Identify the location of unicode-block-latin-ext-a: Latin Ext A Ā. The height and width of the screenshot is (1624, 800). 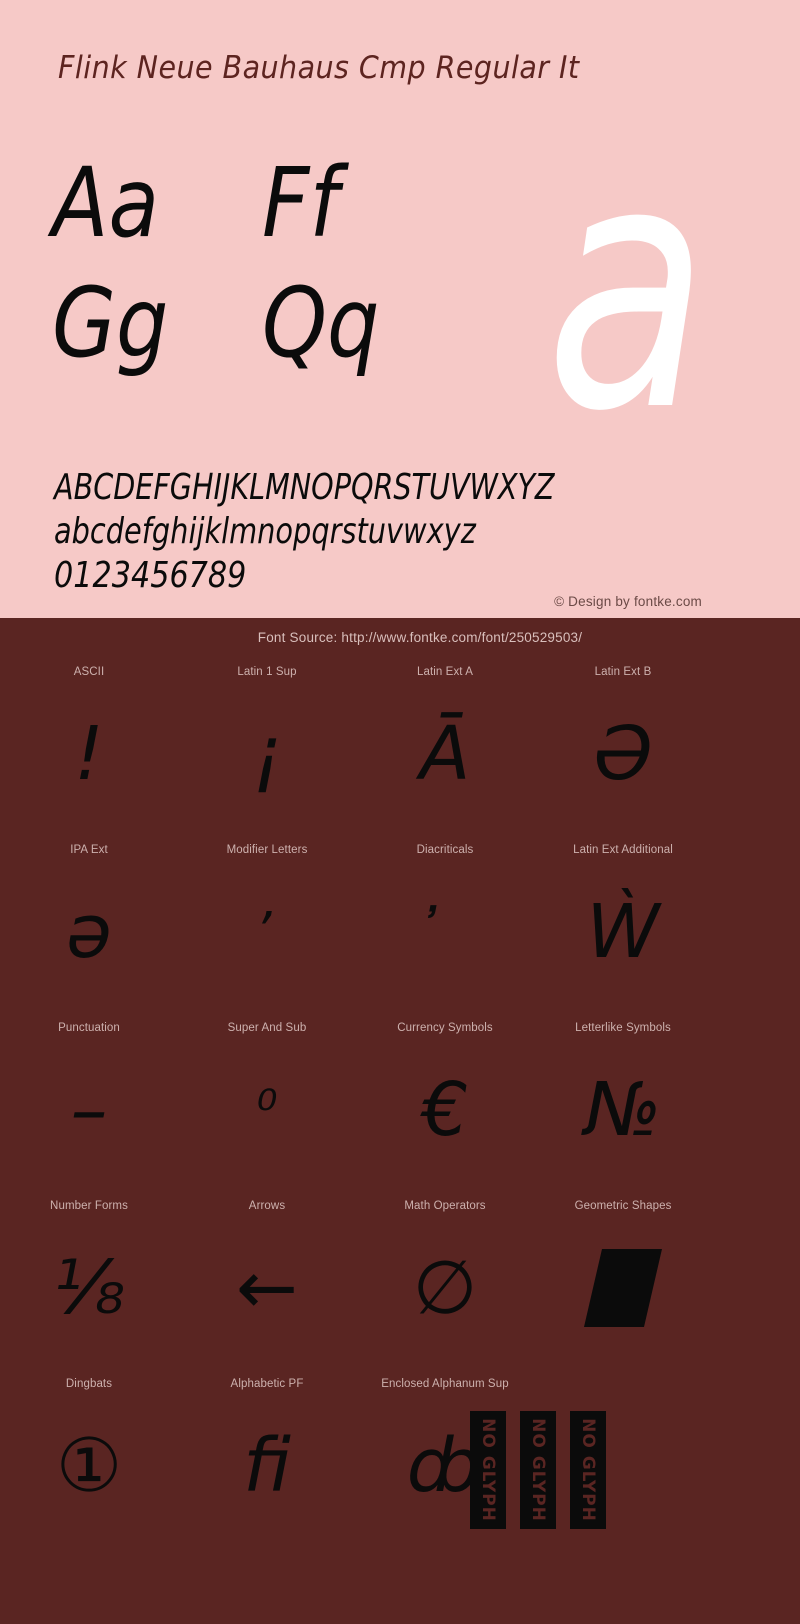
(445, 743).